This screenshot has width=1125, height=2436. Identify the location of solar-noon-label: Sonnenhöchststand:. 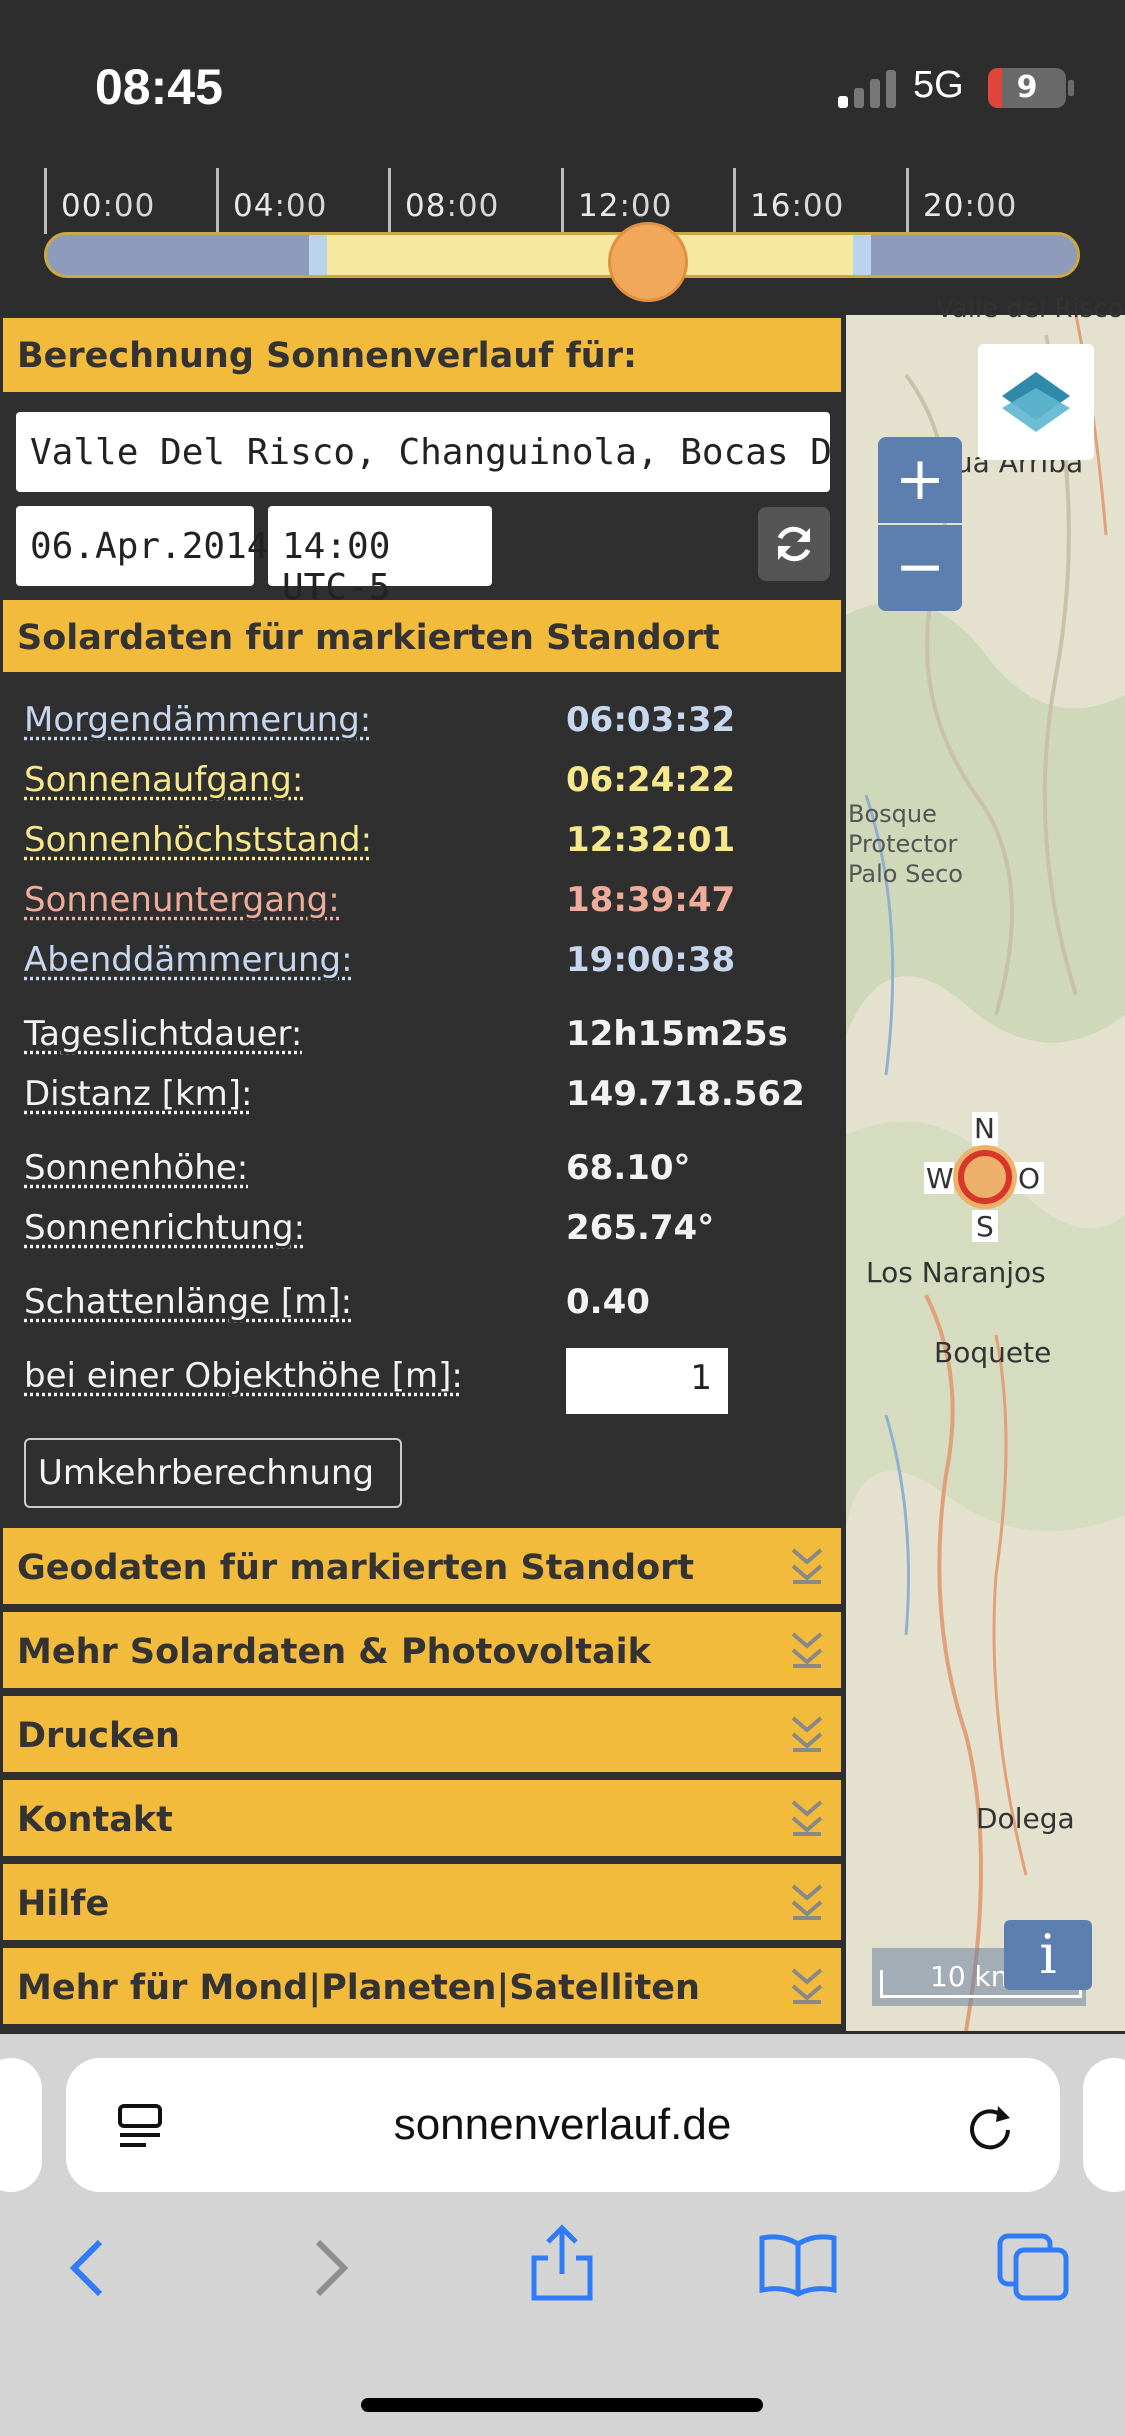
(198, 840).